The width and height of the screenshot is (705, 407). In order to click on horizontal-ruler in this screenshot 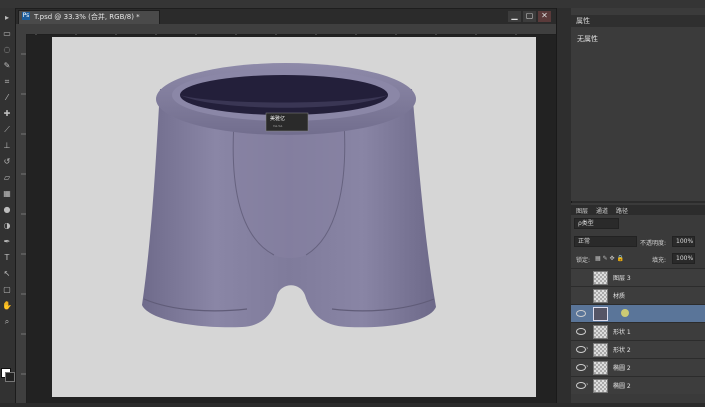, I will do `click(286, 31)`.